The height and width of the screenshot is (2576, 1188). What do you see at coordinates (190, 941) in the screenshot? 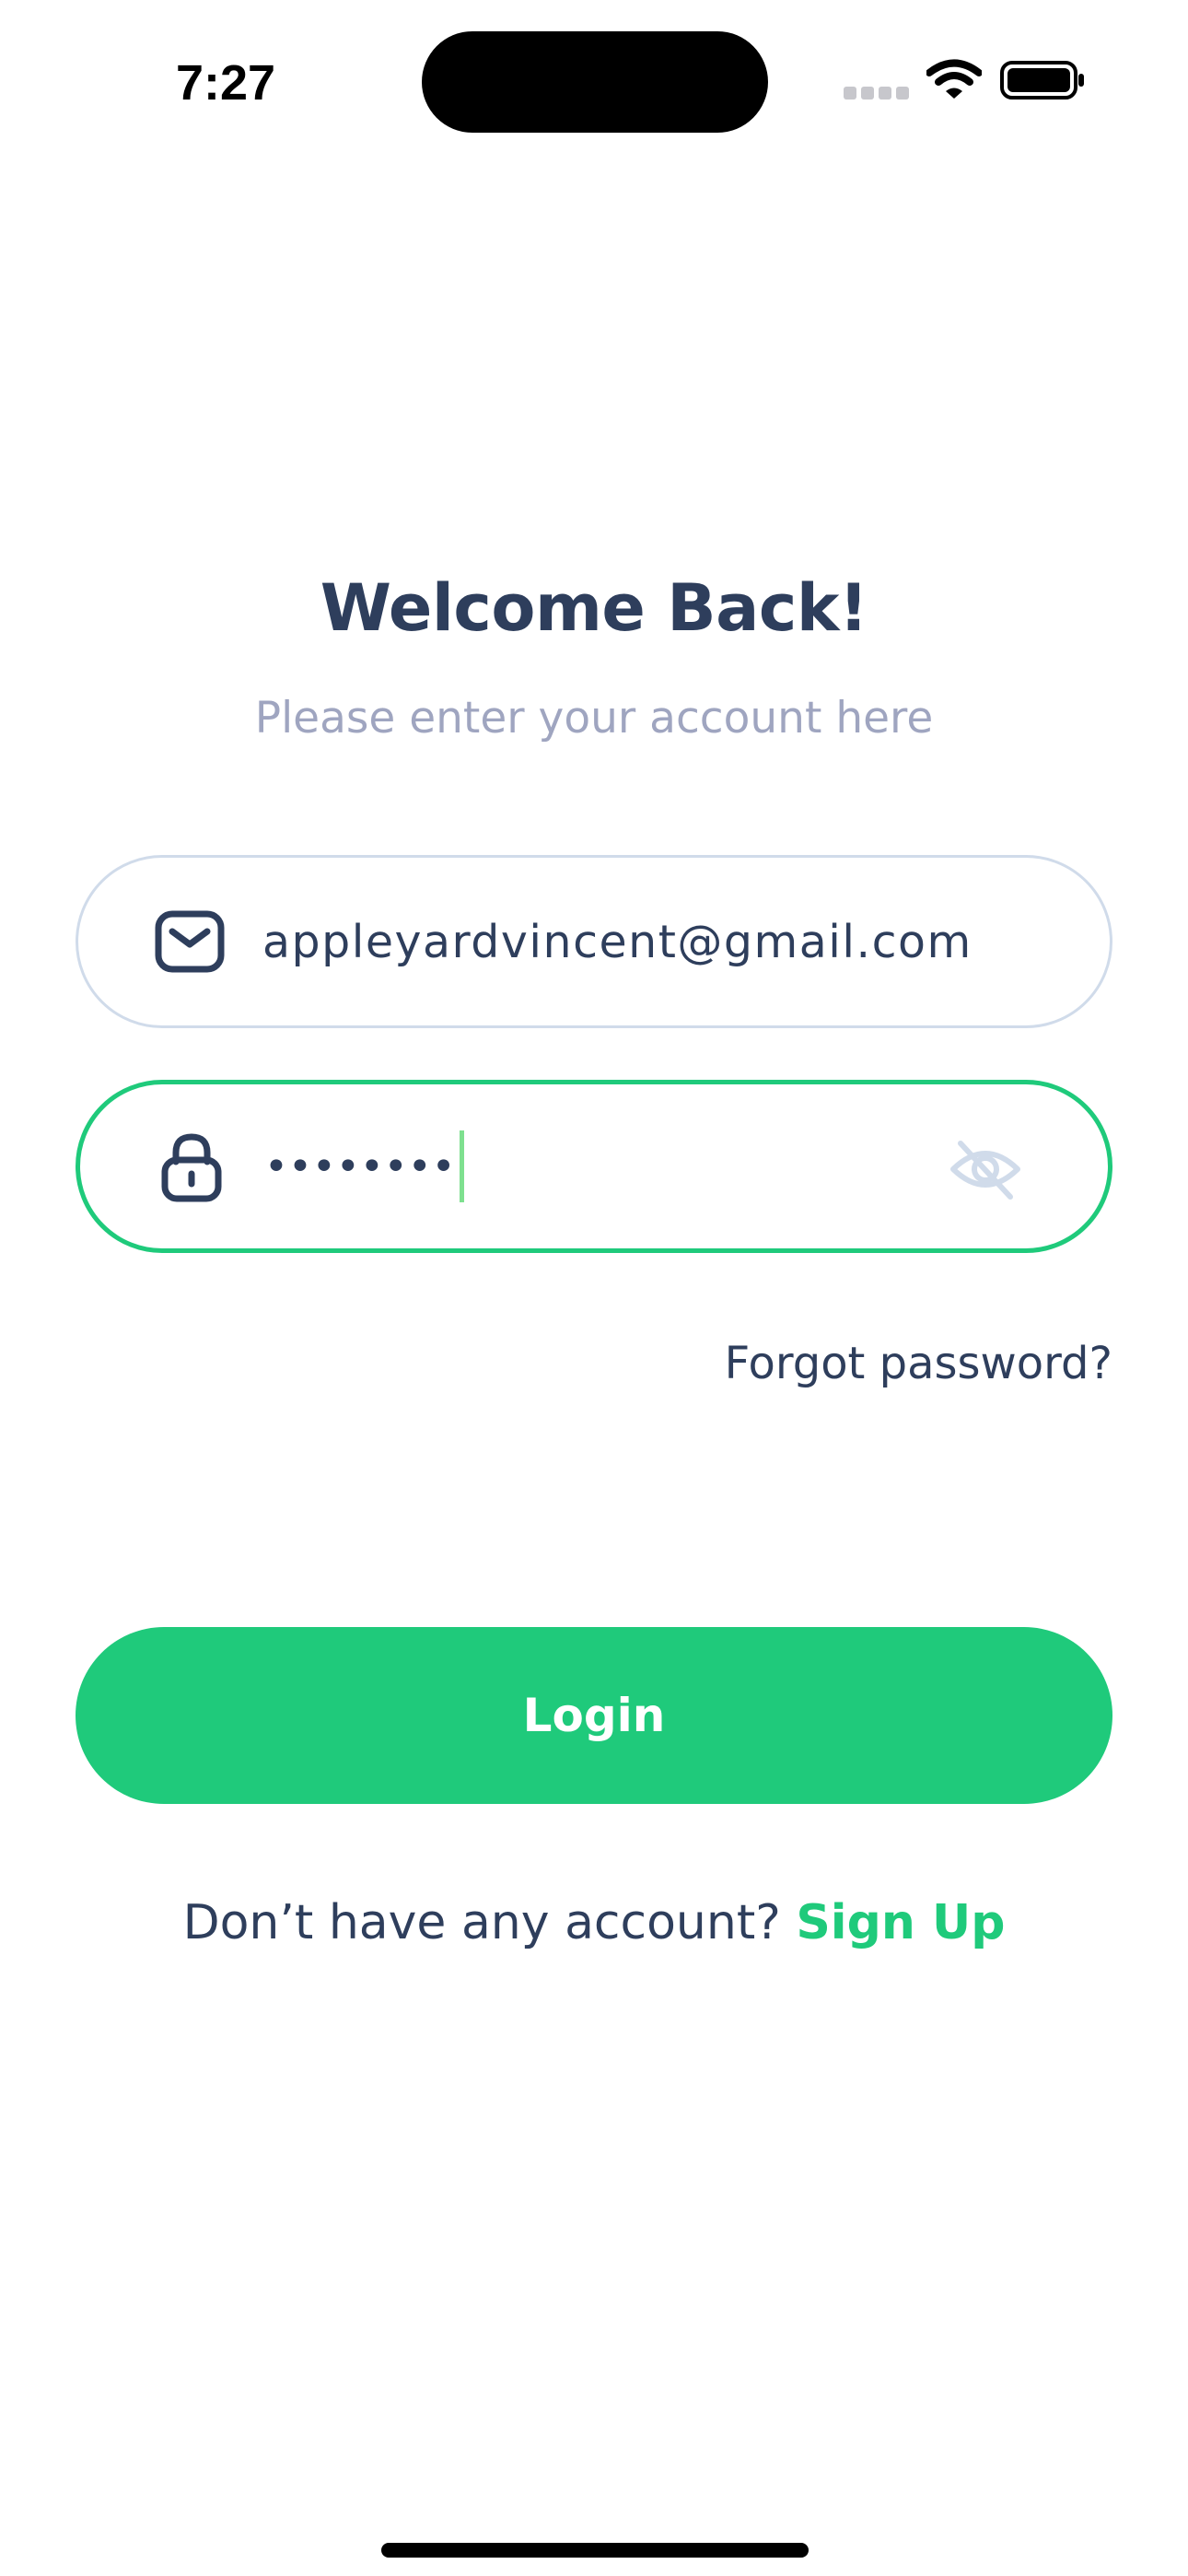
I see `mail-icon` at bounding box center [190, 941].